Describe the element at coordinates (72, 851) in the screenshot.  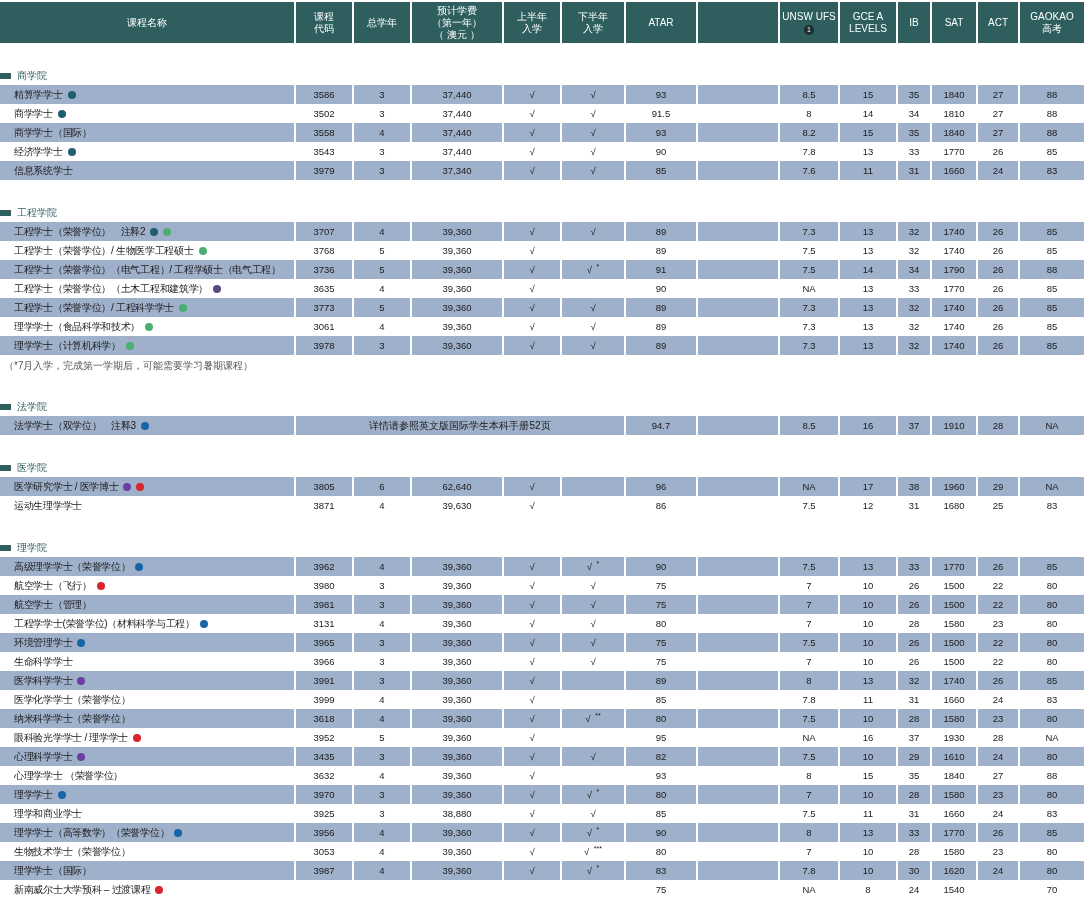
I see `course-name: 生物技术学士（荣誉学位）` at that location.